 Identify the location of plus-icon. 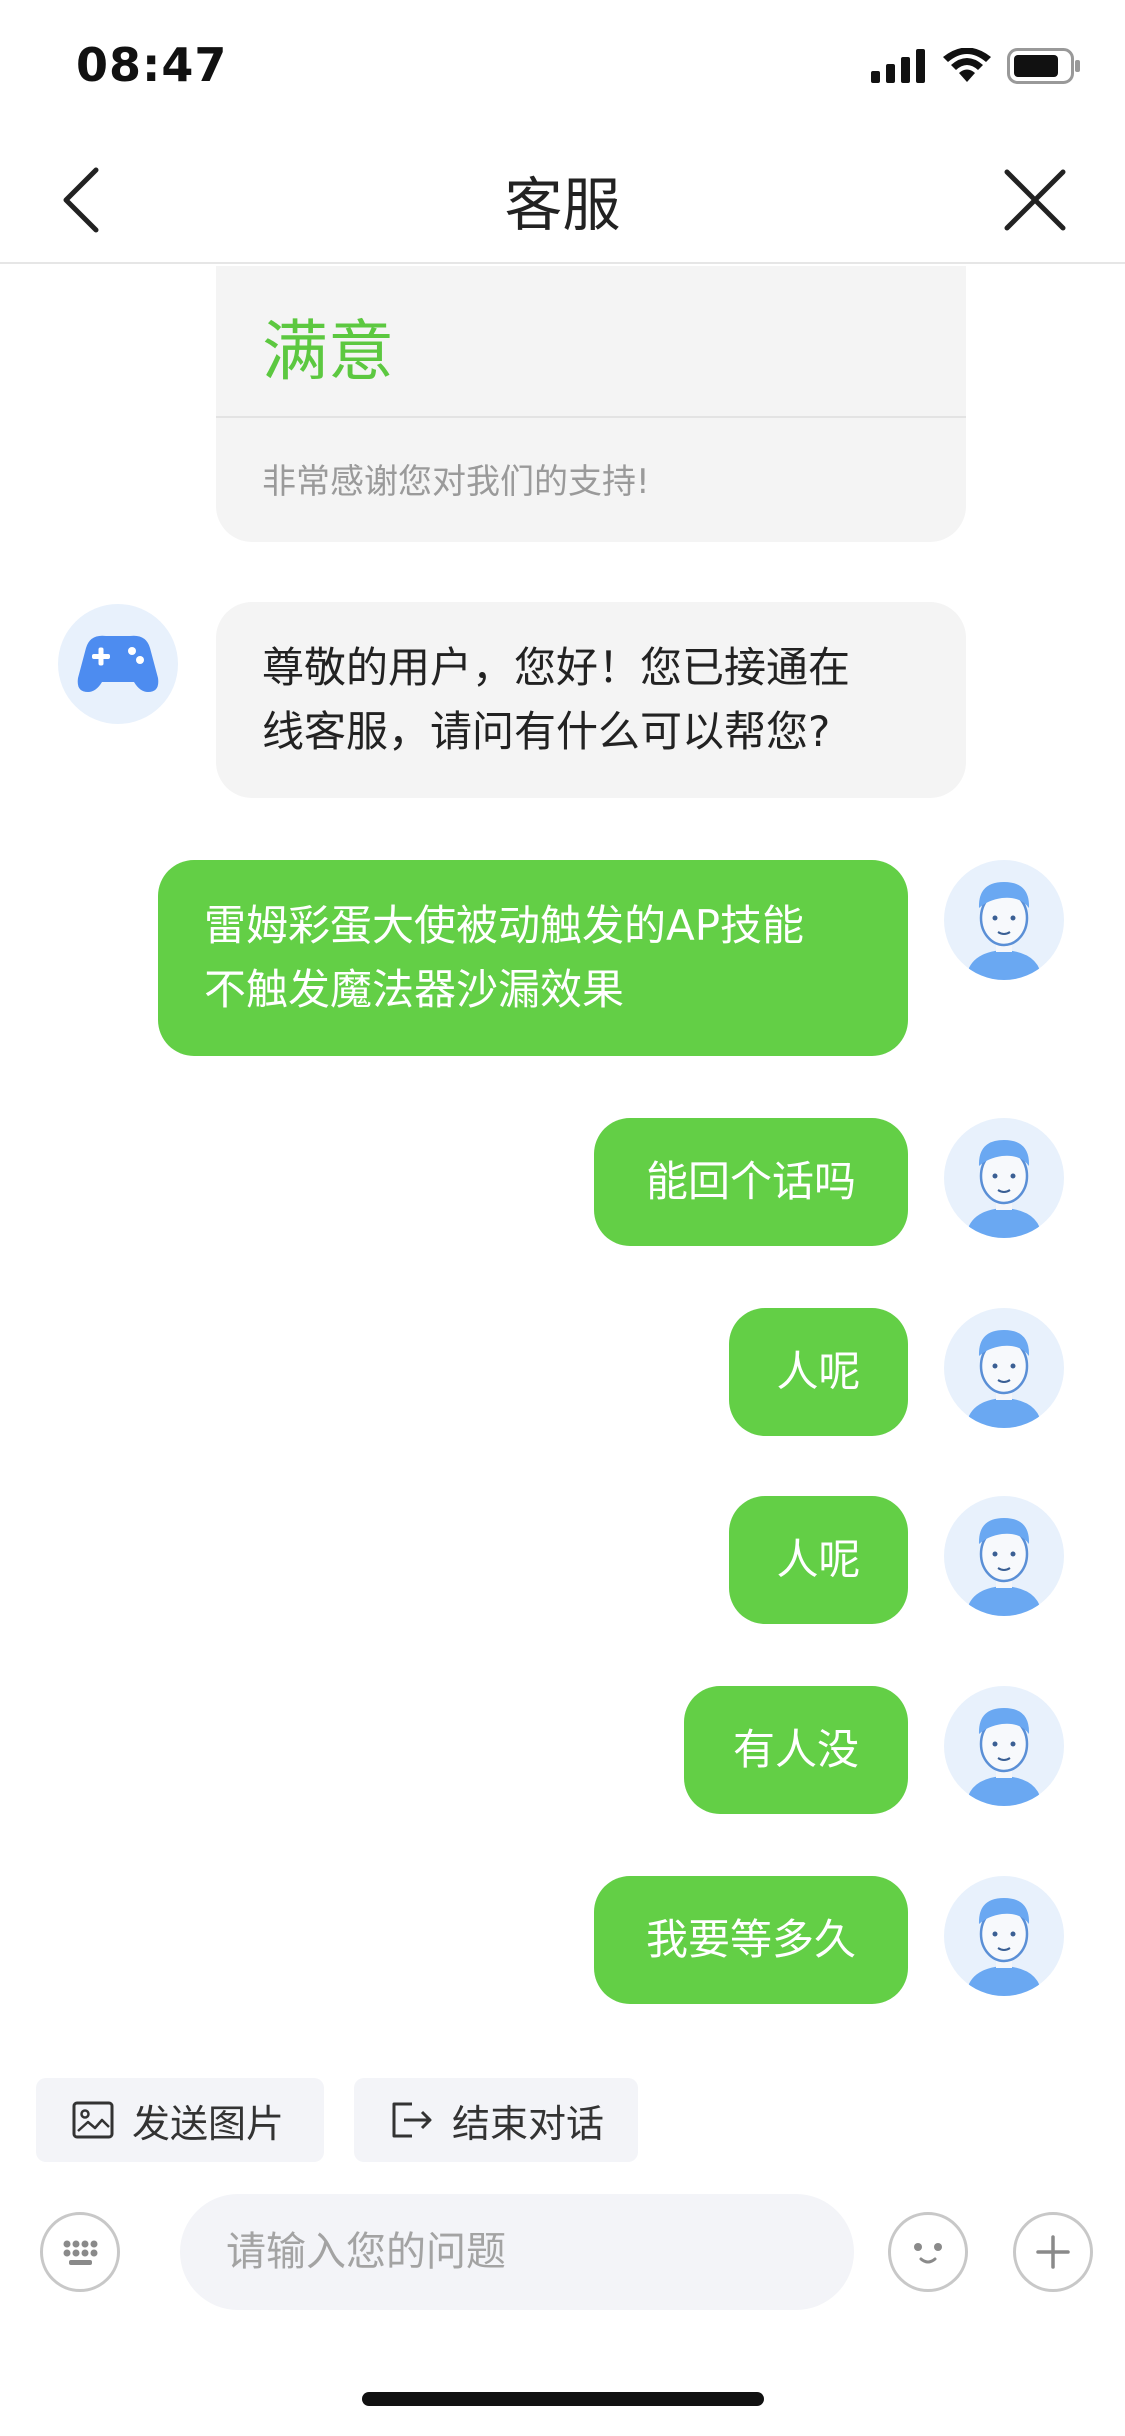
(1053, 2252).